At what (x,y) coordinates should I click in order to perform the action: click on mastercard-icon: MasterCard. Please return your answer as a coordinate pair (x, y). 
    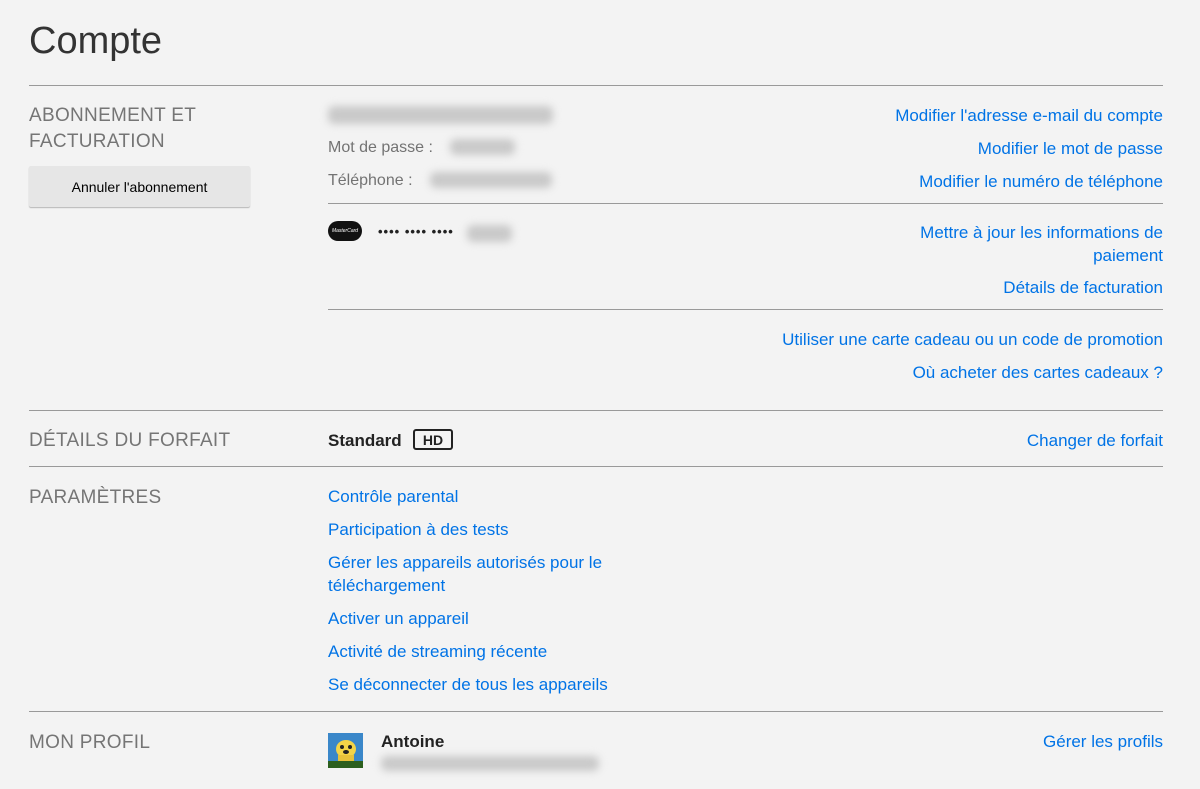
    Looking at the image, I should click on (345, 231).